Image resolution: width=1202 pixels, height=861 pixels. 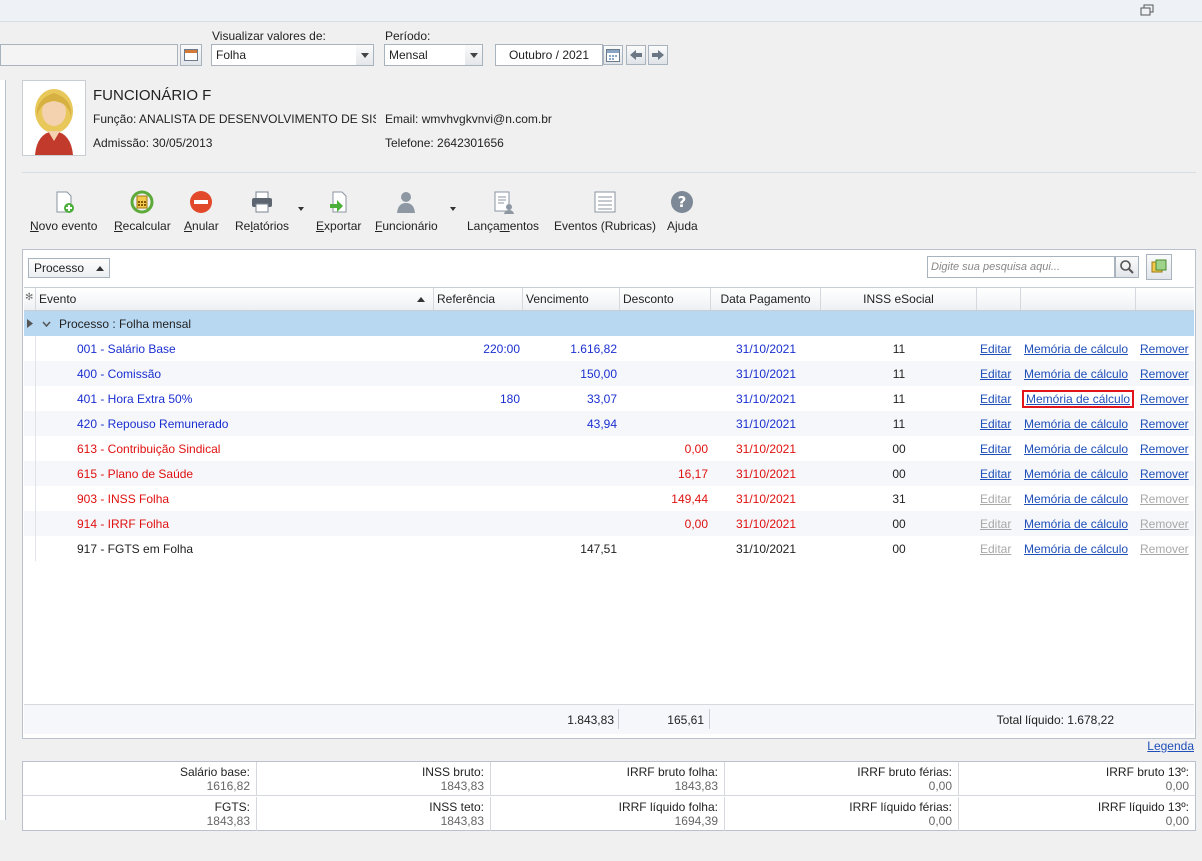 What do you see at coordinates (135, 549) in the screenshot?
I see `cell-evento: 917 - FGTS em Folha` at bounding box center [135, 549].